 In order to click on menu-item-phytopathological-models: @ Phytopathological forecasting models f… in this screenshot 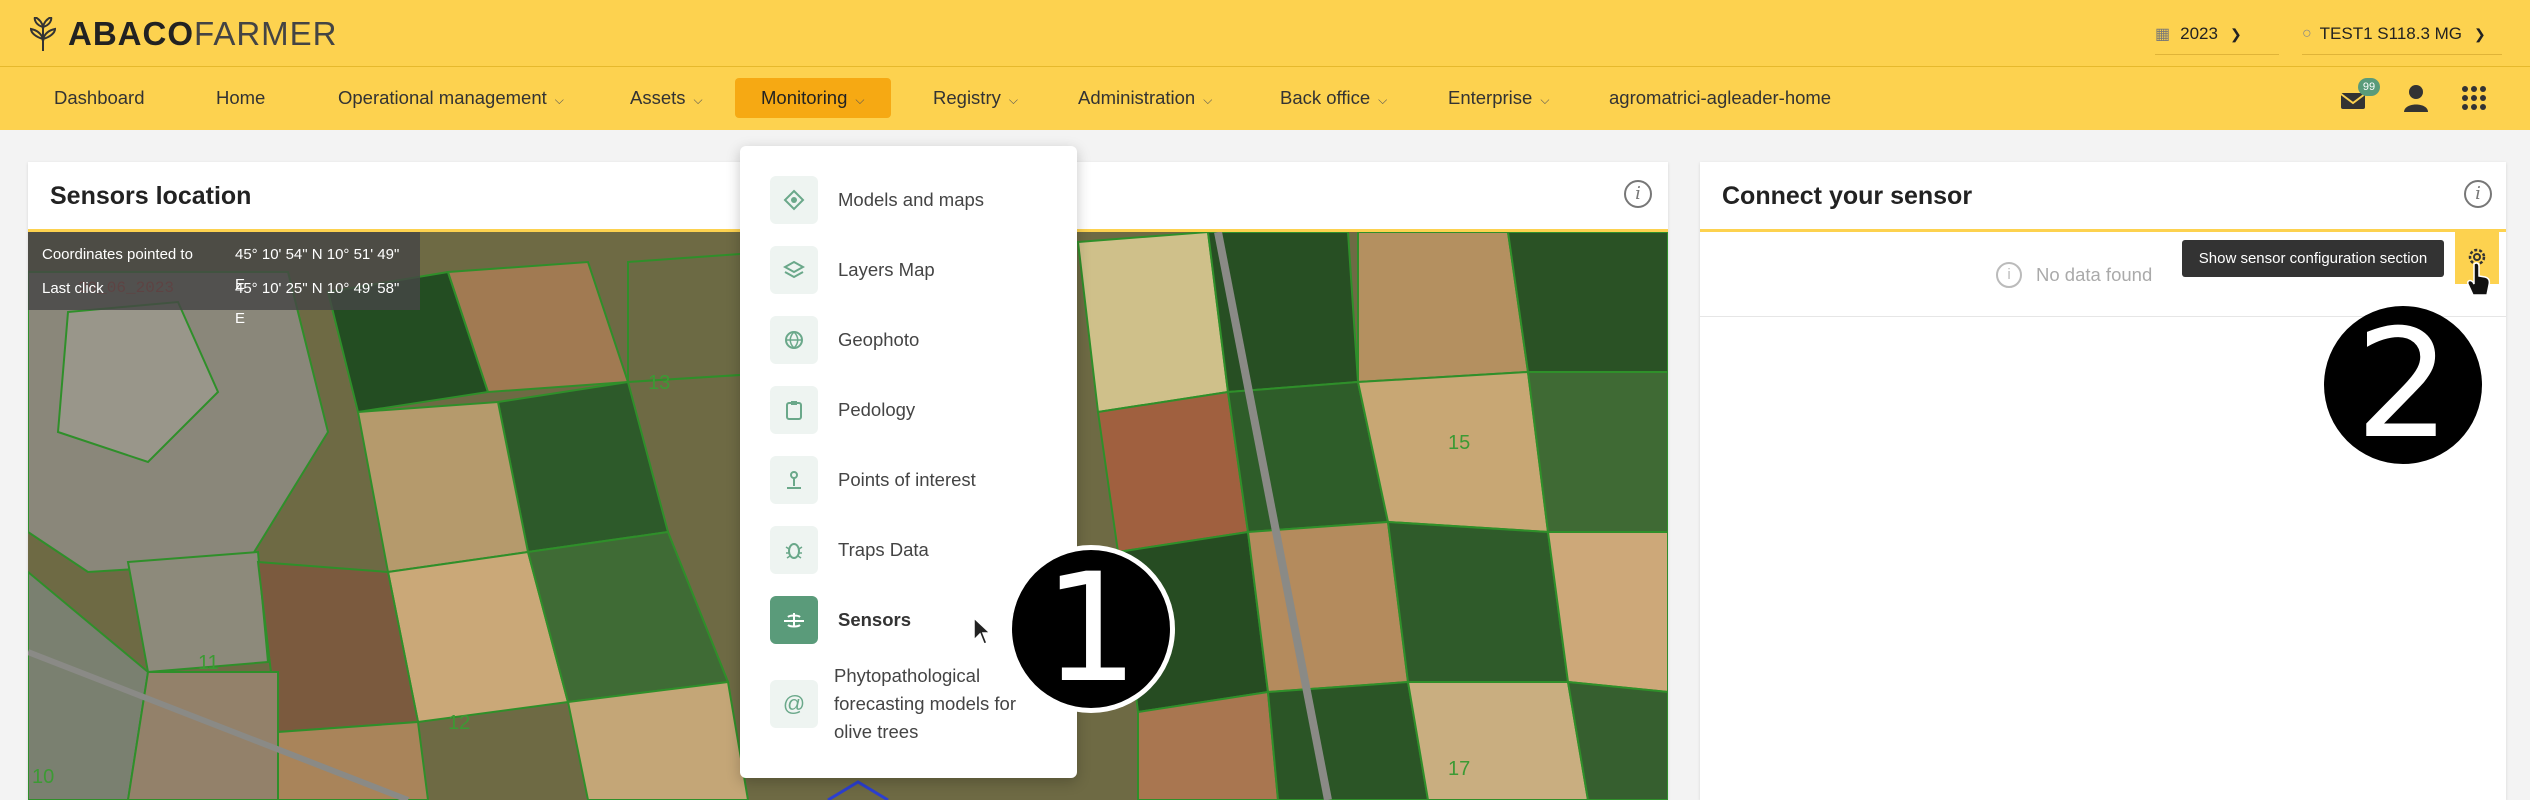, I will do `click(920, 704)`.